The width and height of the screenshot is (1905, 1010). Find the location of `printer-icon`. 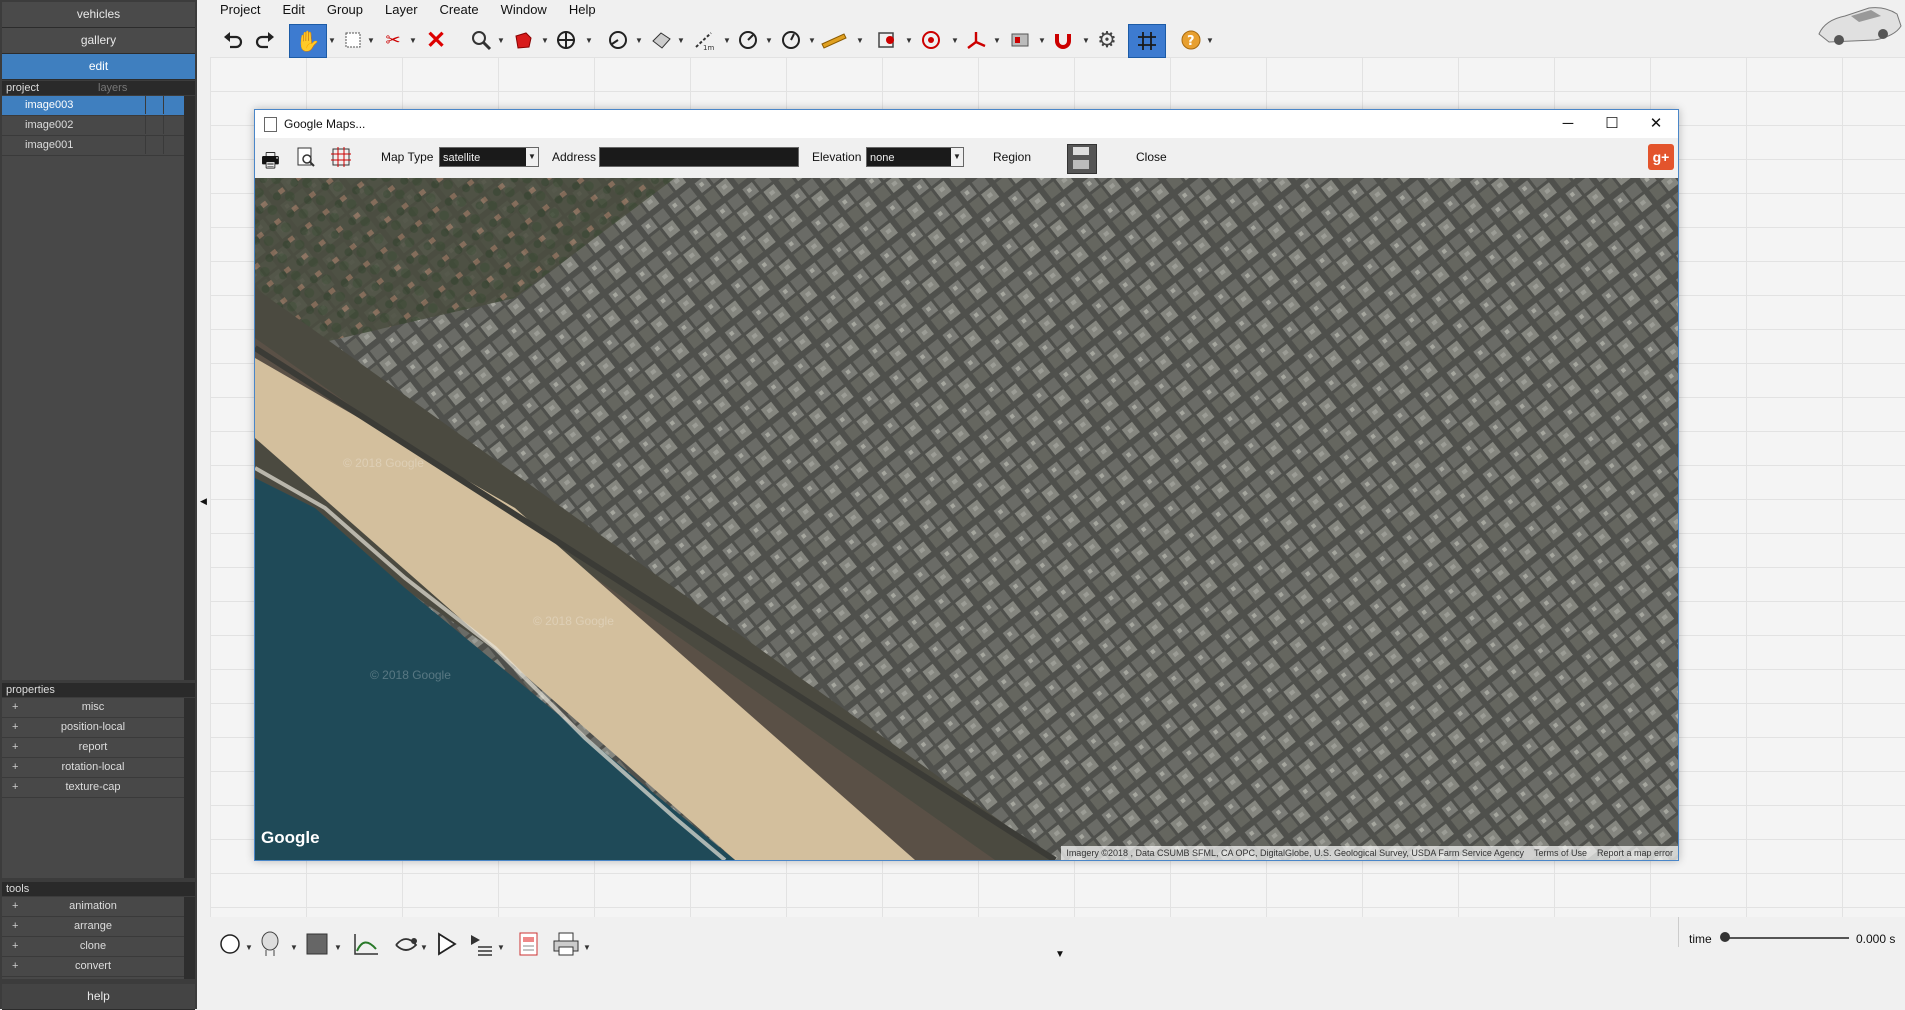

printer-icon is located at coordinates (566, 945).